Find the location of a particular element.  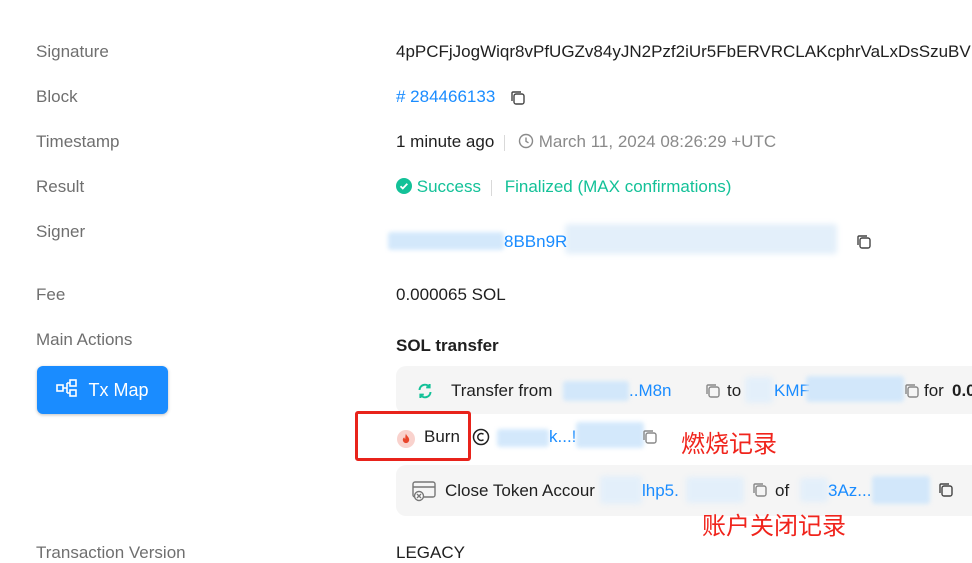

actions-title: SOL transfer is located at coordinates (447, 345).